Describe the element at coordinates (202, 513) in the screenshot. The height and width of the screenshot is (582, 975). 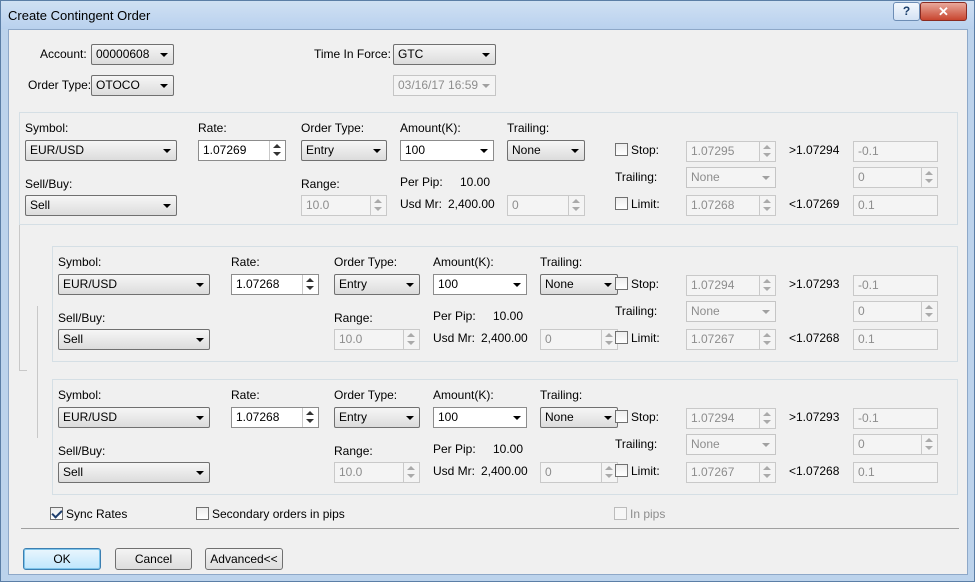
I see `secondary-pips-checkbox` at that location.